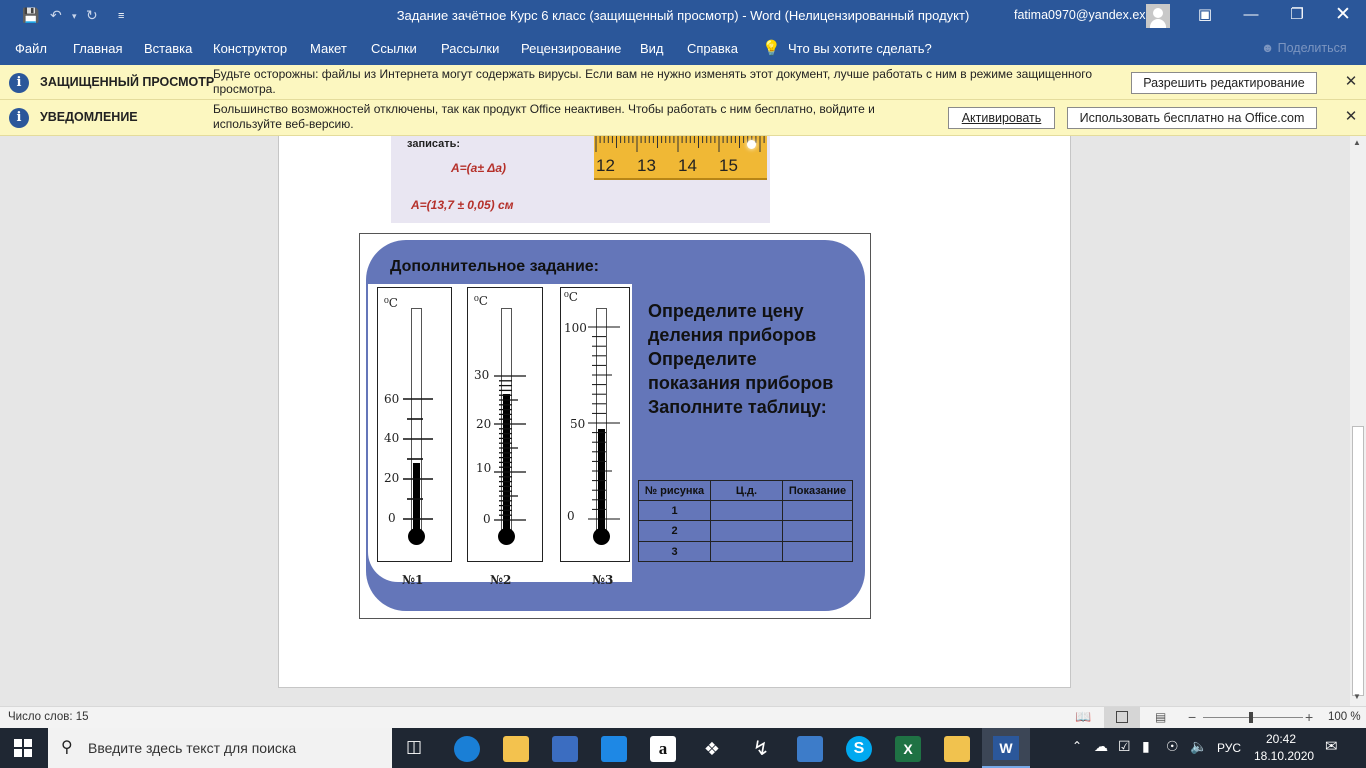  I want to click on task-view-icon: ◫, so click(414, 747).